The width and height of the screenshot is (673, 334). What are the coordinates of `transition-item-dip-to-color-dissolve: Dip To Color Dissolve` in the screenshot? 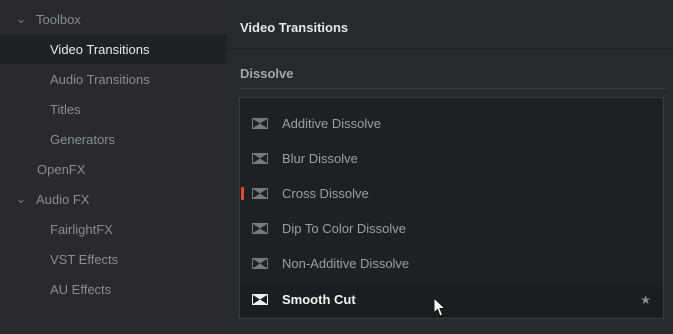 It's located at (451, 228).